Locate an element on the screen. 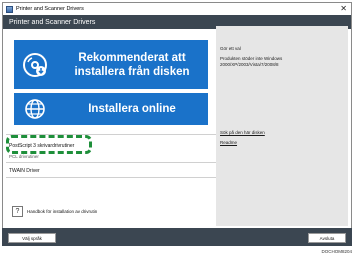  close-icon: ✕ is located at coordinates (343, 8).